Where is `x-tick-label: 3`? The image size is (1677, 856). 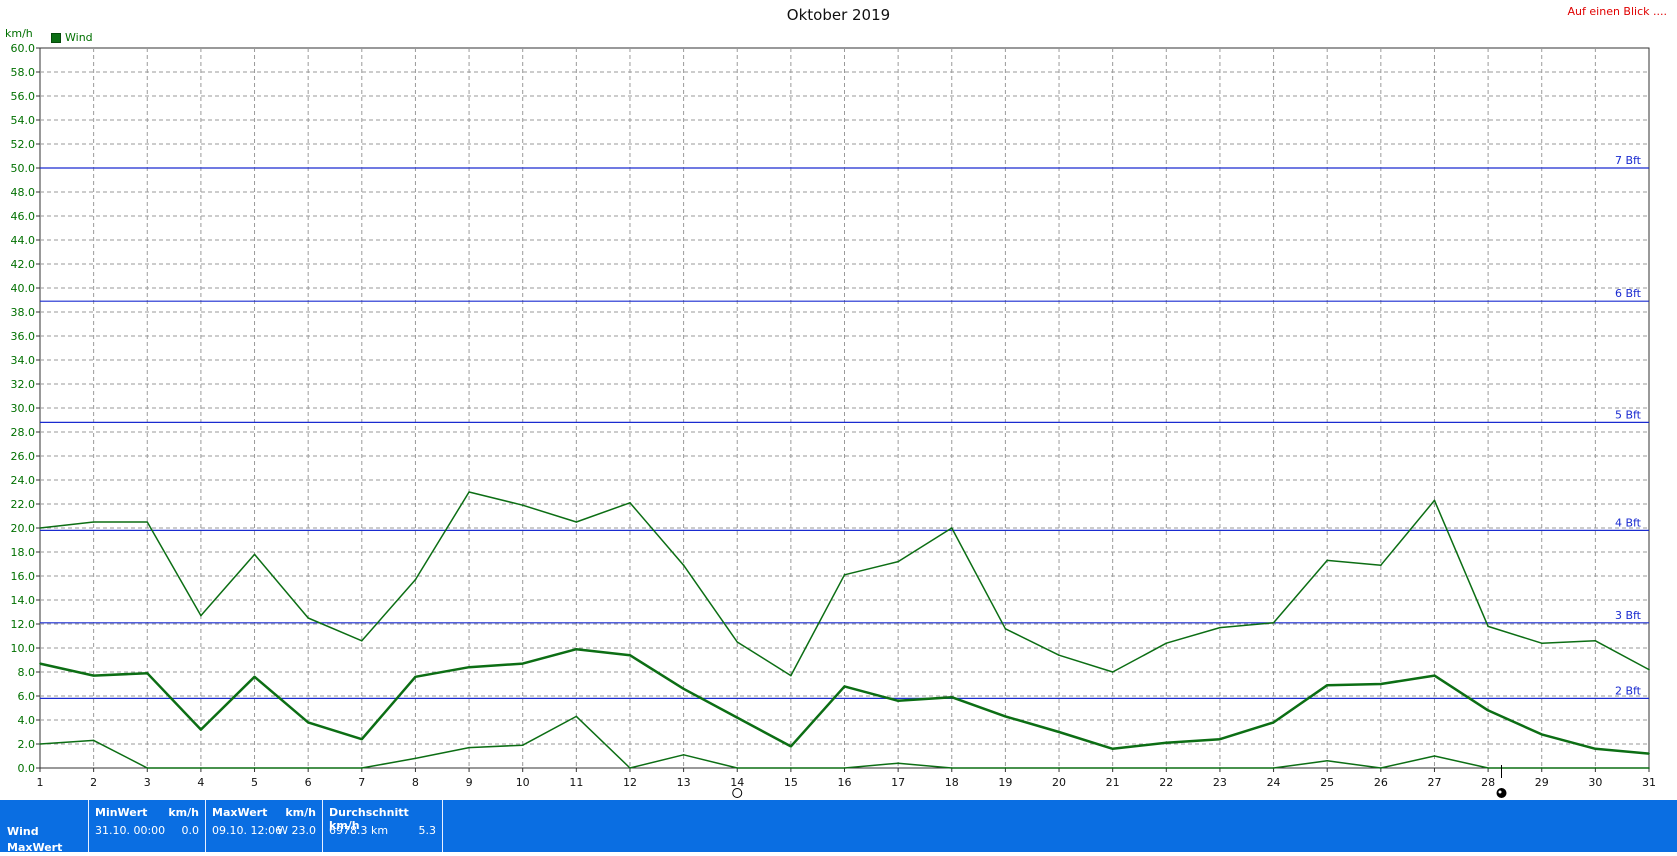
x-tick-label: 3 is located at coordinates (147, 782).